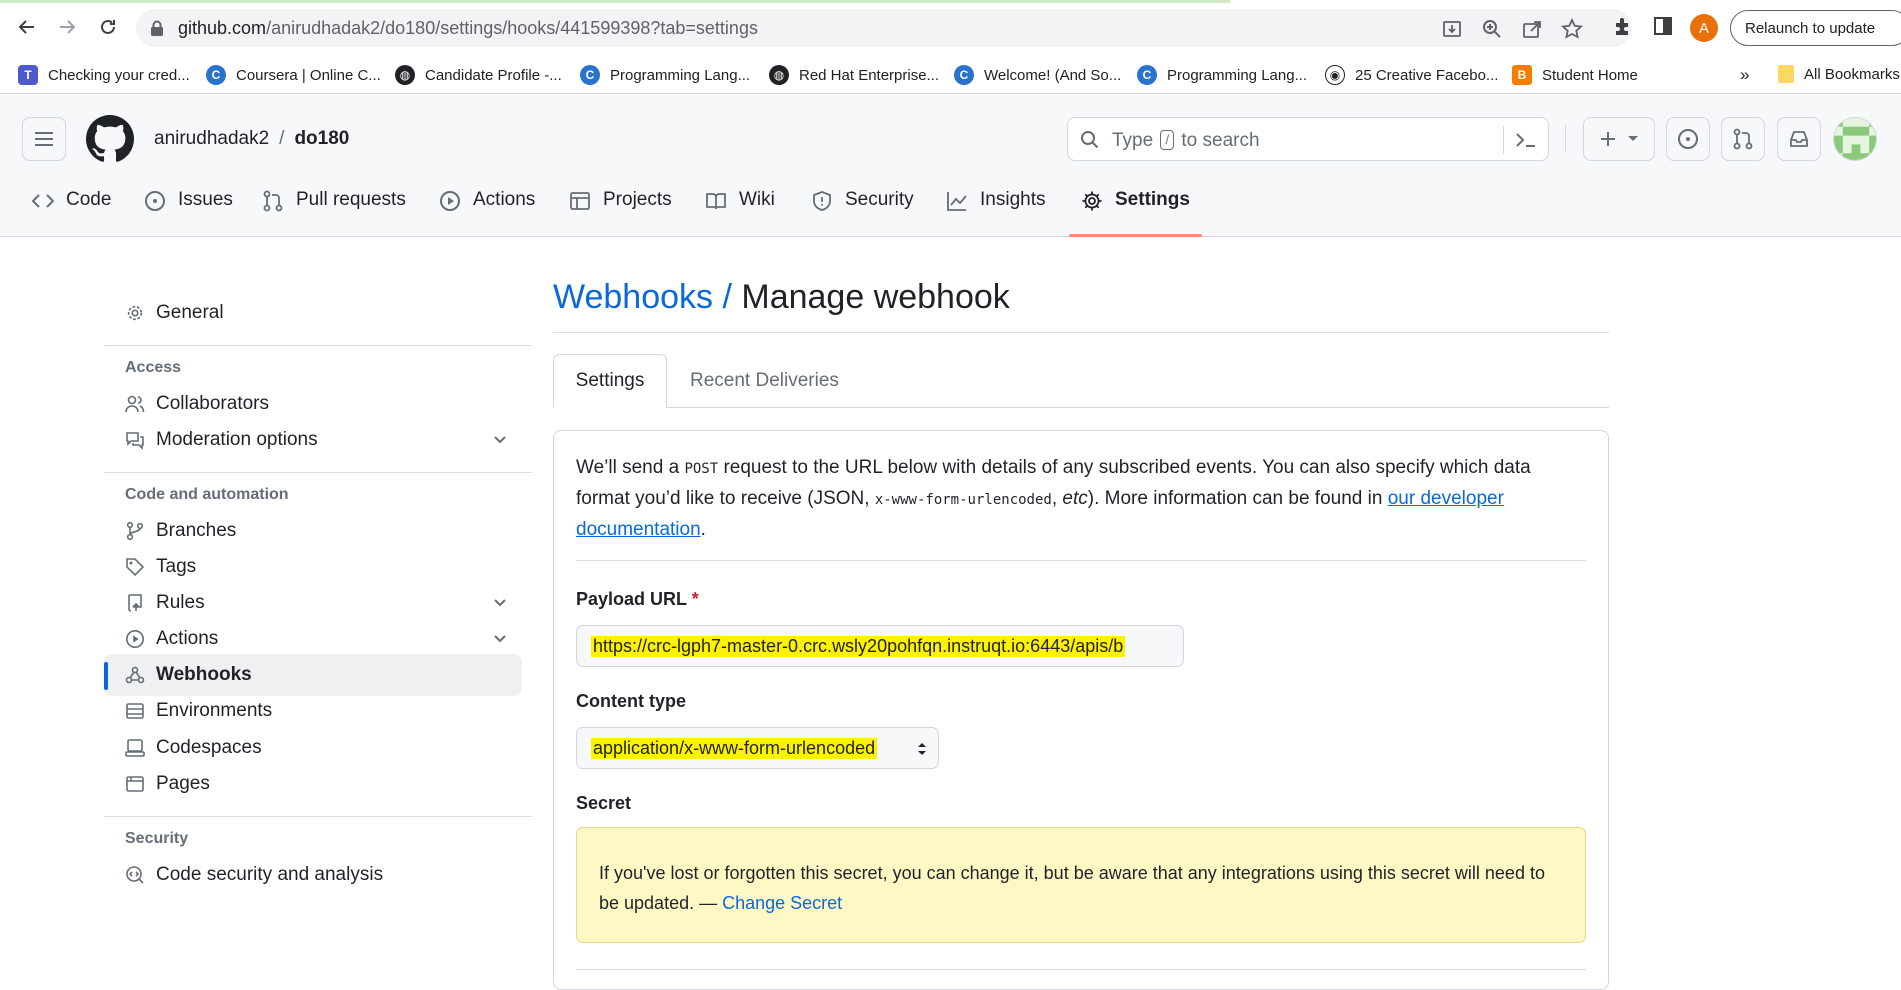 The image size is (1901, 990). Describe the element at coordinates (211, 138) in the screenshot. I see `repo-owner-link: anirudhadak2` at that location.